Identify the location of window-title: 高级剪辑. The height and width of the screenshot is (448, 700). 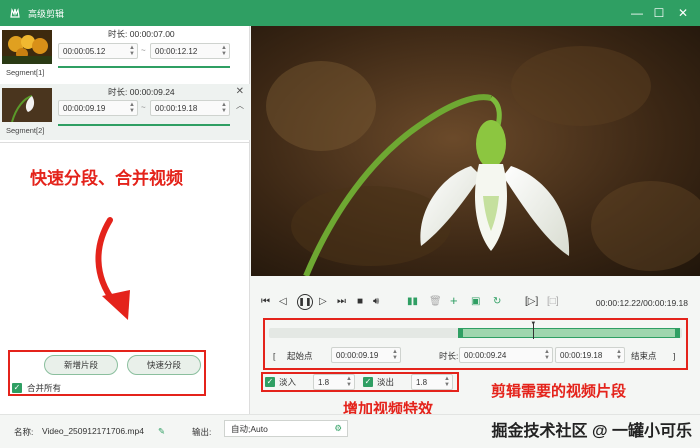
(46, 13).